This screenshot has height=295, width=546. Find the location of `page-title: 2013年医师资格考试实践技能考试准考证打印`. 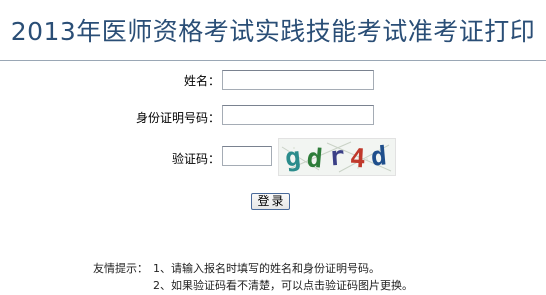

page-title: 2013年医师资格考试实践技能考试准考证打印 is located at coordinates (273, 31).